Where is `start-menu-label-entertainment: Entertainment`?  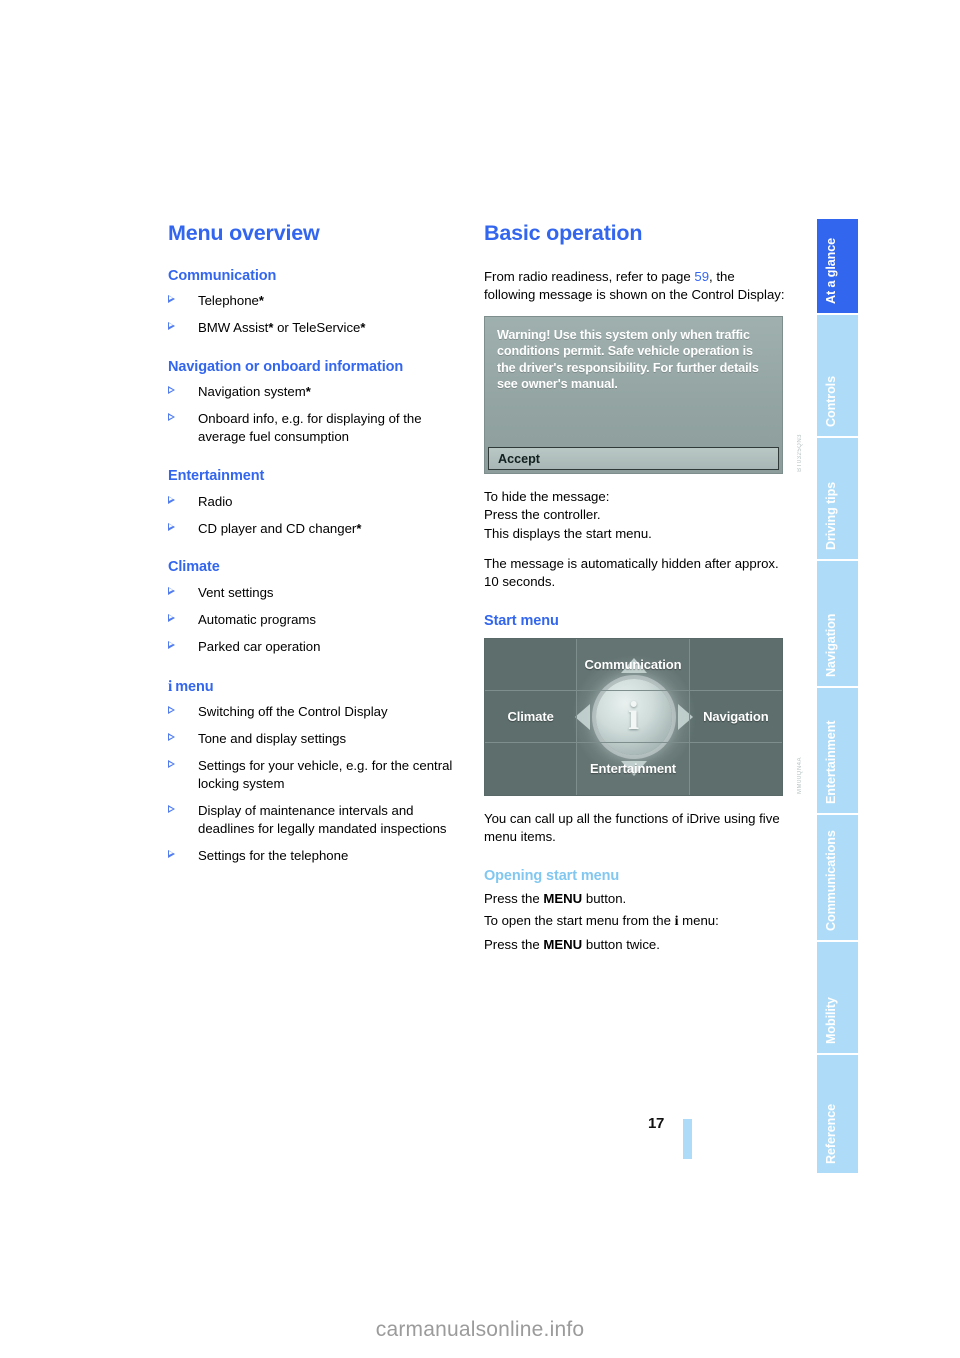 start-menu-label-entertainment: Entertainment is located at coordinates (633, 769).